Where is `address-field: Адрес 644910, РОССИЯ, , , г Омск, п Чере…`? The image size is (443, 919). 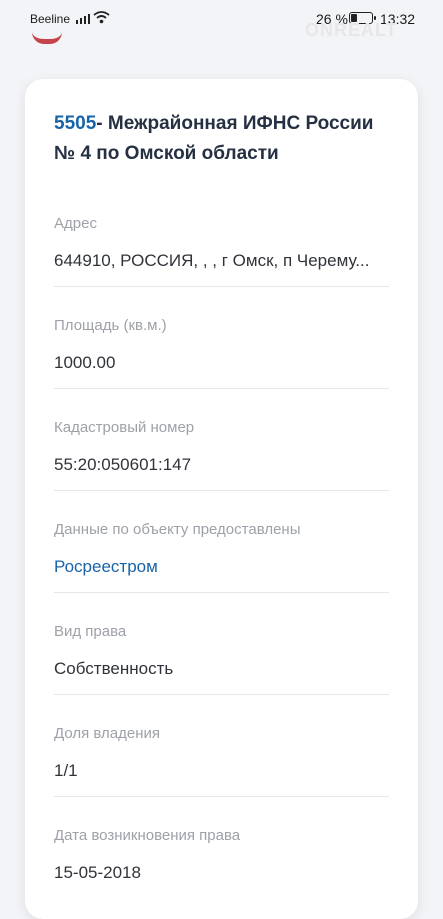
address-field: Адрес 644910, РОССИЯ, , , г Омск, п Чере… is located at coordinates (221, 251).